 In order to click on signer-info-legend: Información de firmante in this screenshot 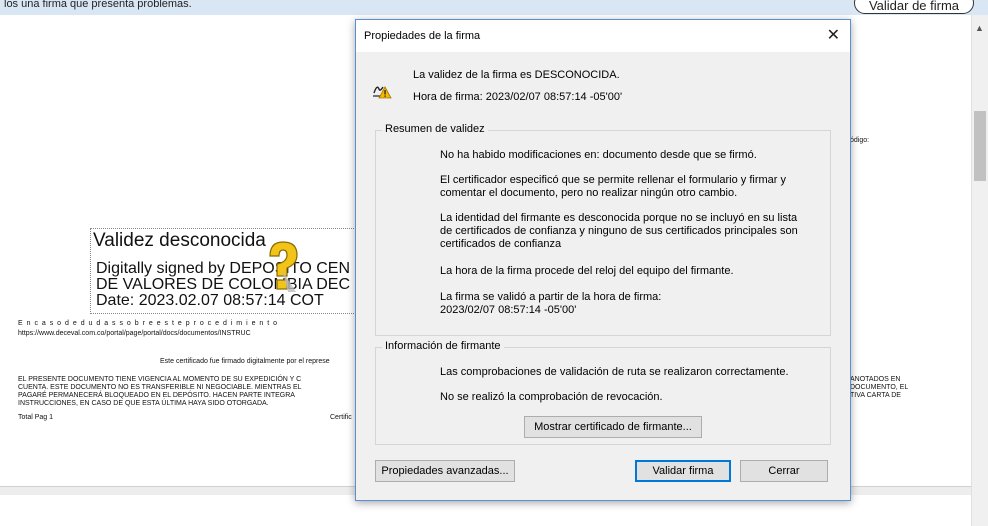, I will do `click(443, 346)`.